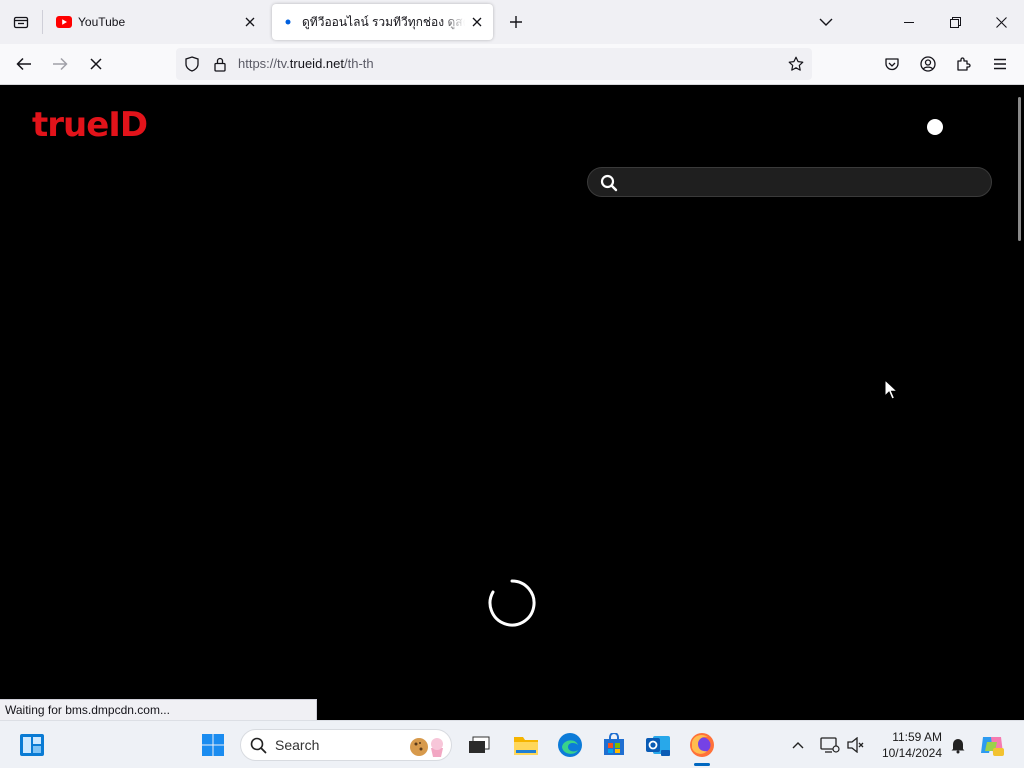  Describe the element at coordinates (891, 389) in the screenshot. I see `mouse-cursor-icon` at that location.